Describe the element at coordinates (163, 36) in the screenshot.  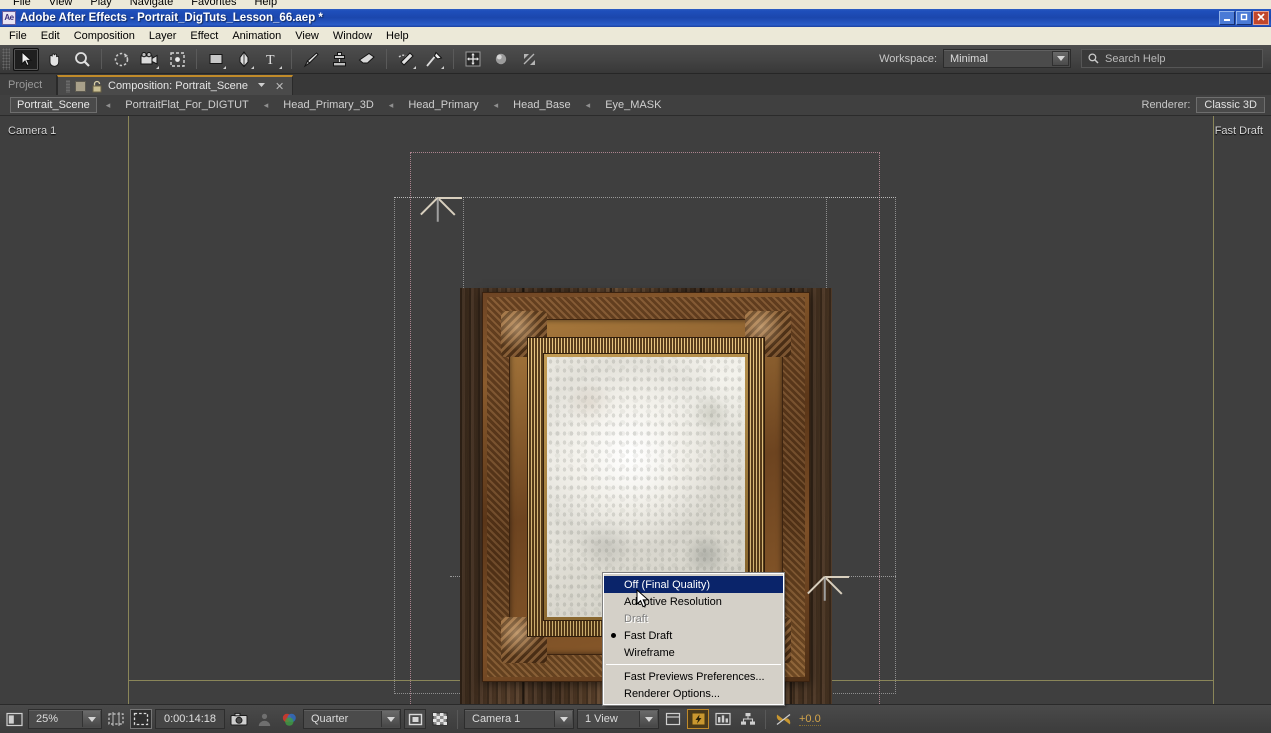
I see `menu-layer: Layer` at that location.